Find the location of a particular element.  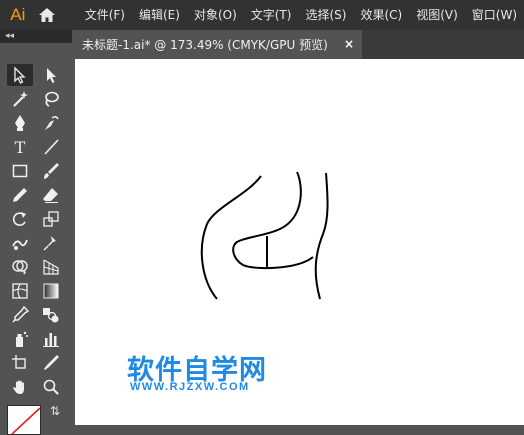

home-button is located at coordinates (47, 15).